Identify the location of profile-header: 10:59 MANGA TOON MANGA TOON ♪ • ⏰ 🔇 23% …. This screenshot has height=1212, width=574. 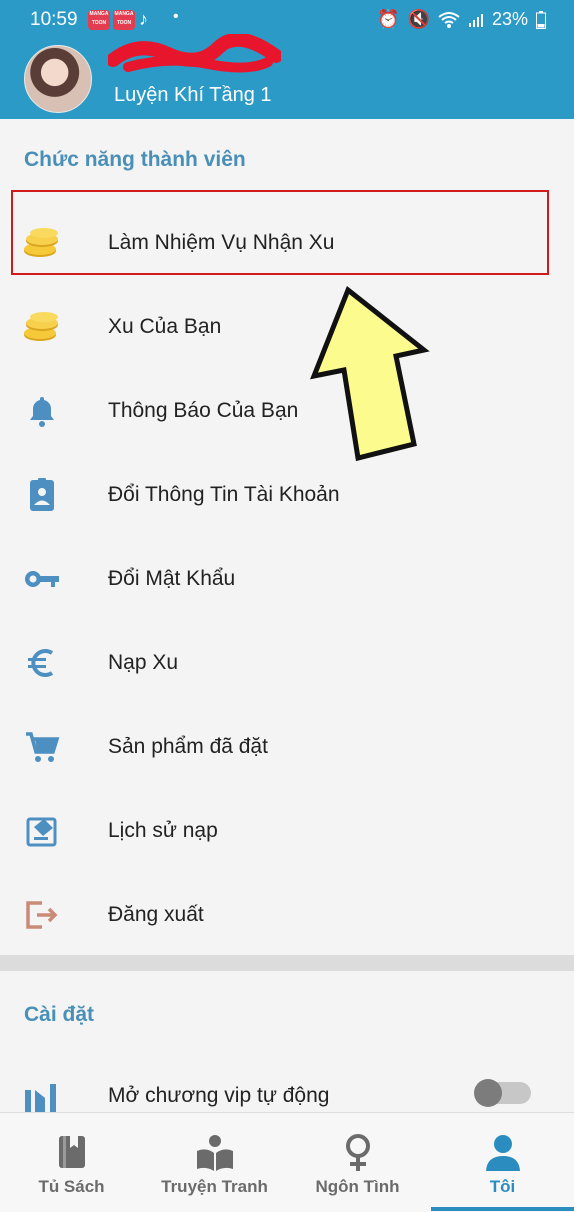
(287, 59).